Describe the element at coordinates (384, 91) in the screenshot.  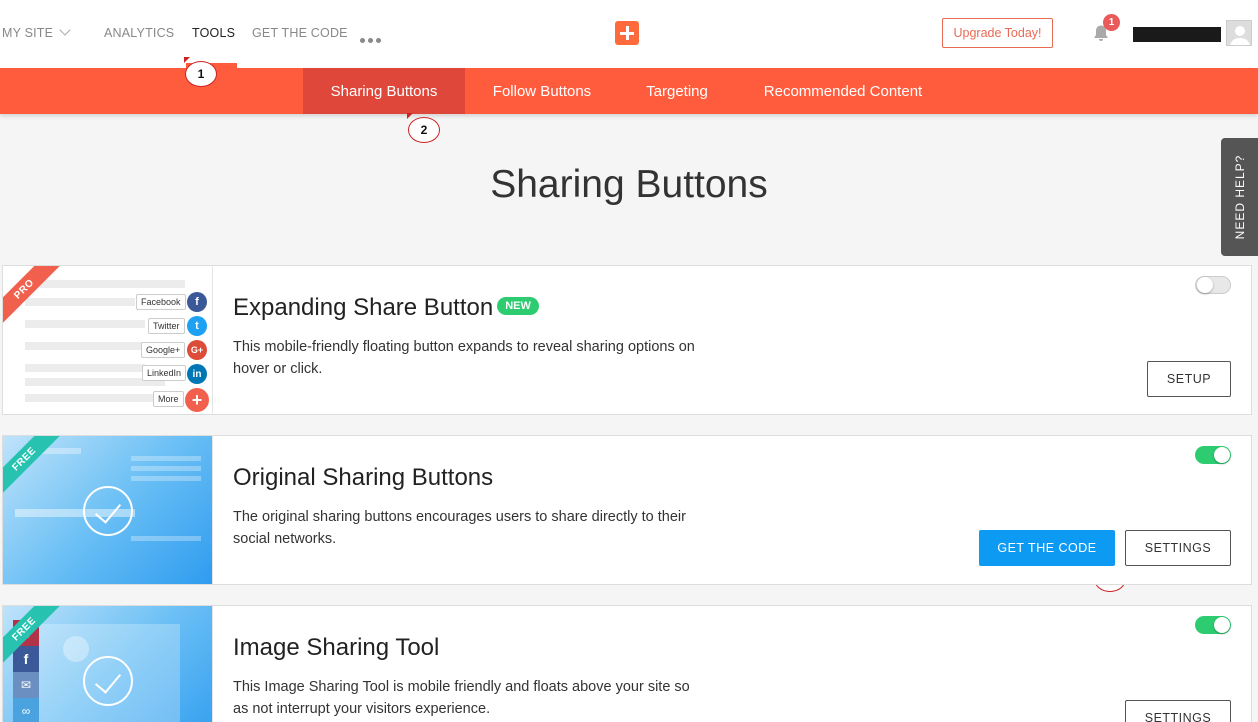
I see `tab-sharing-buttons: Sharing Buttons` at that location.